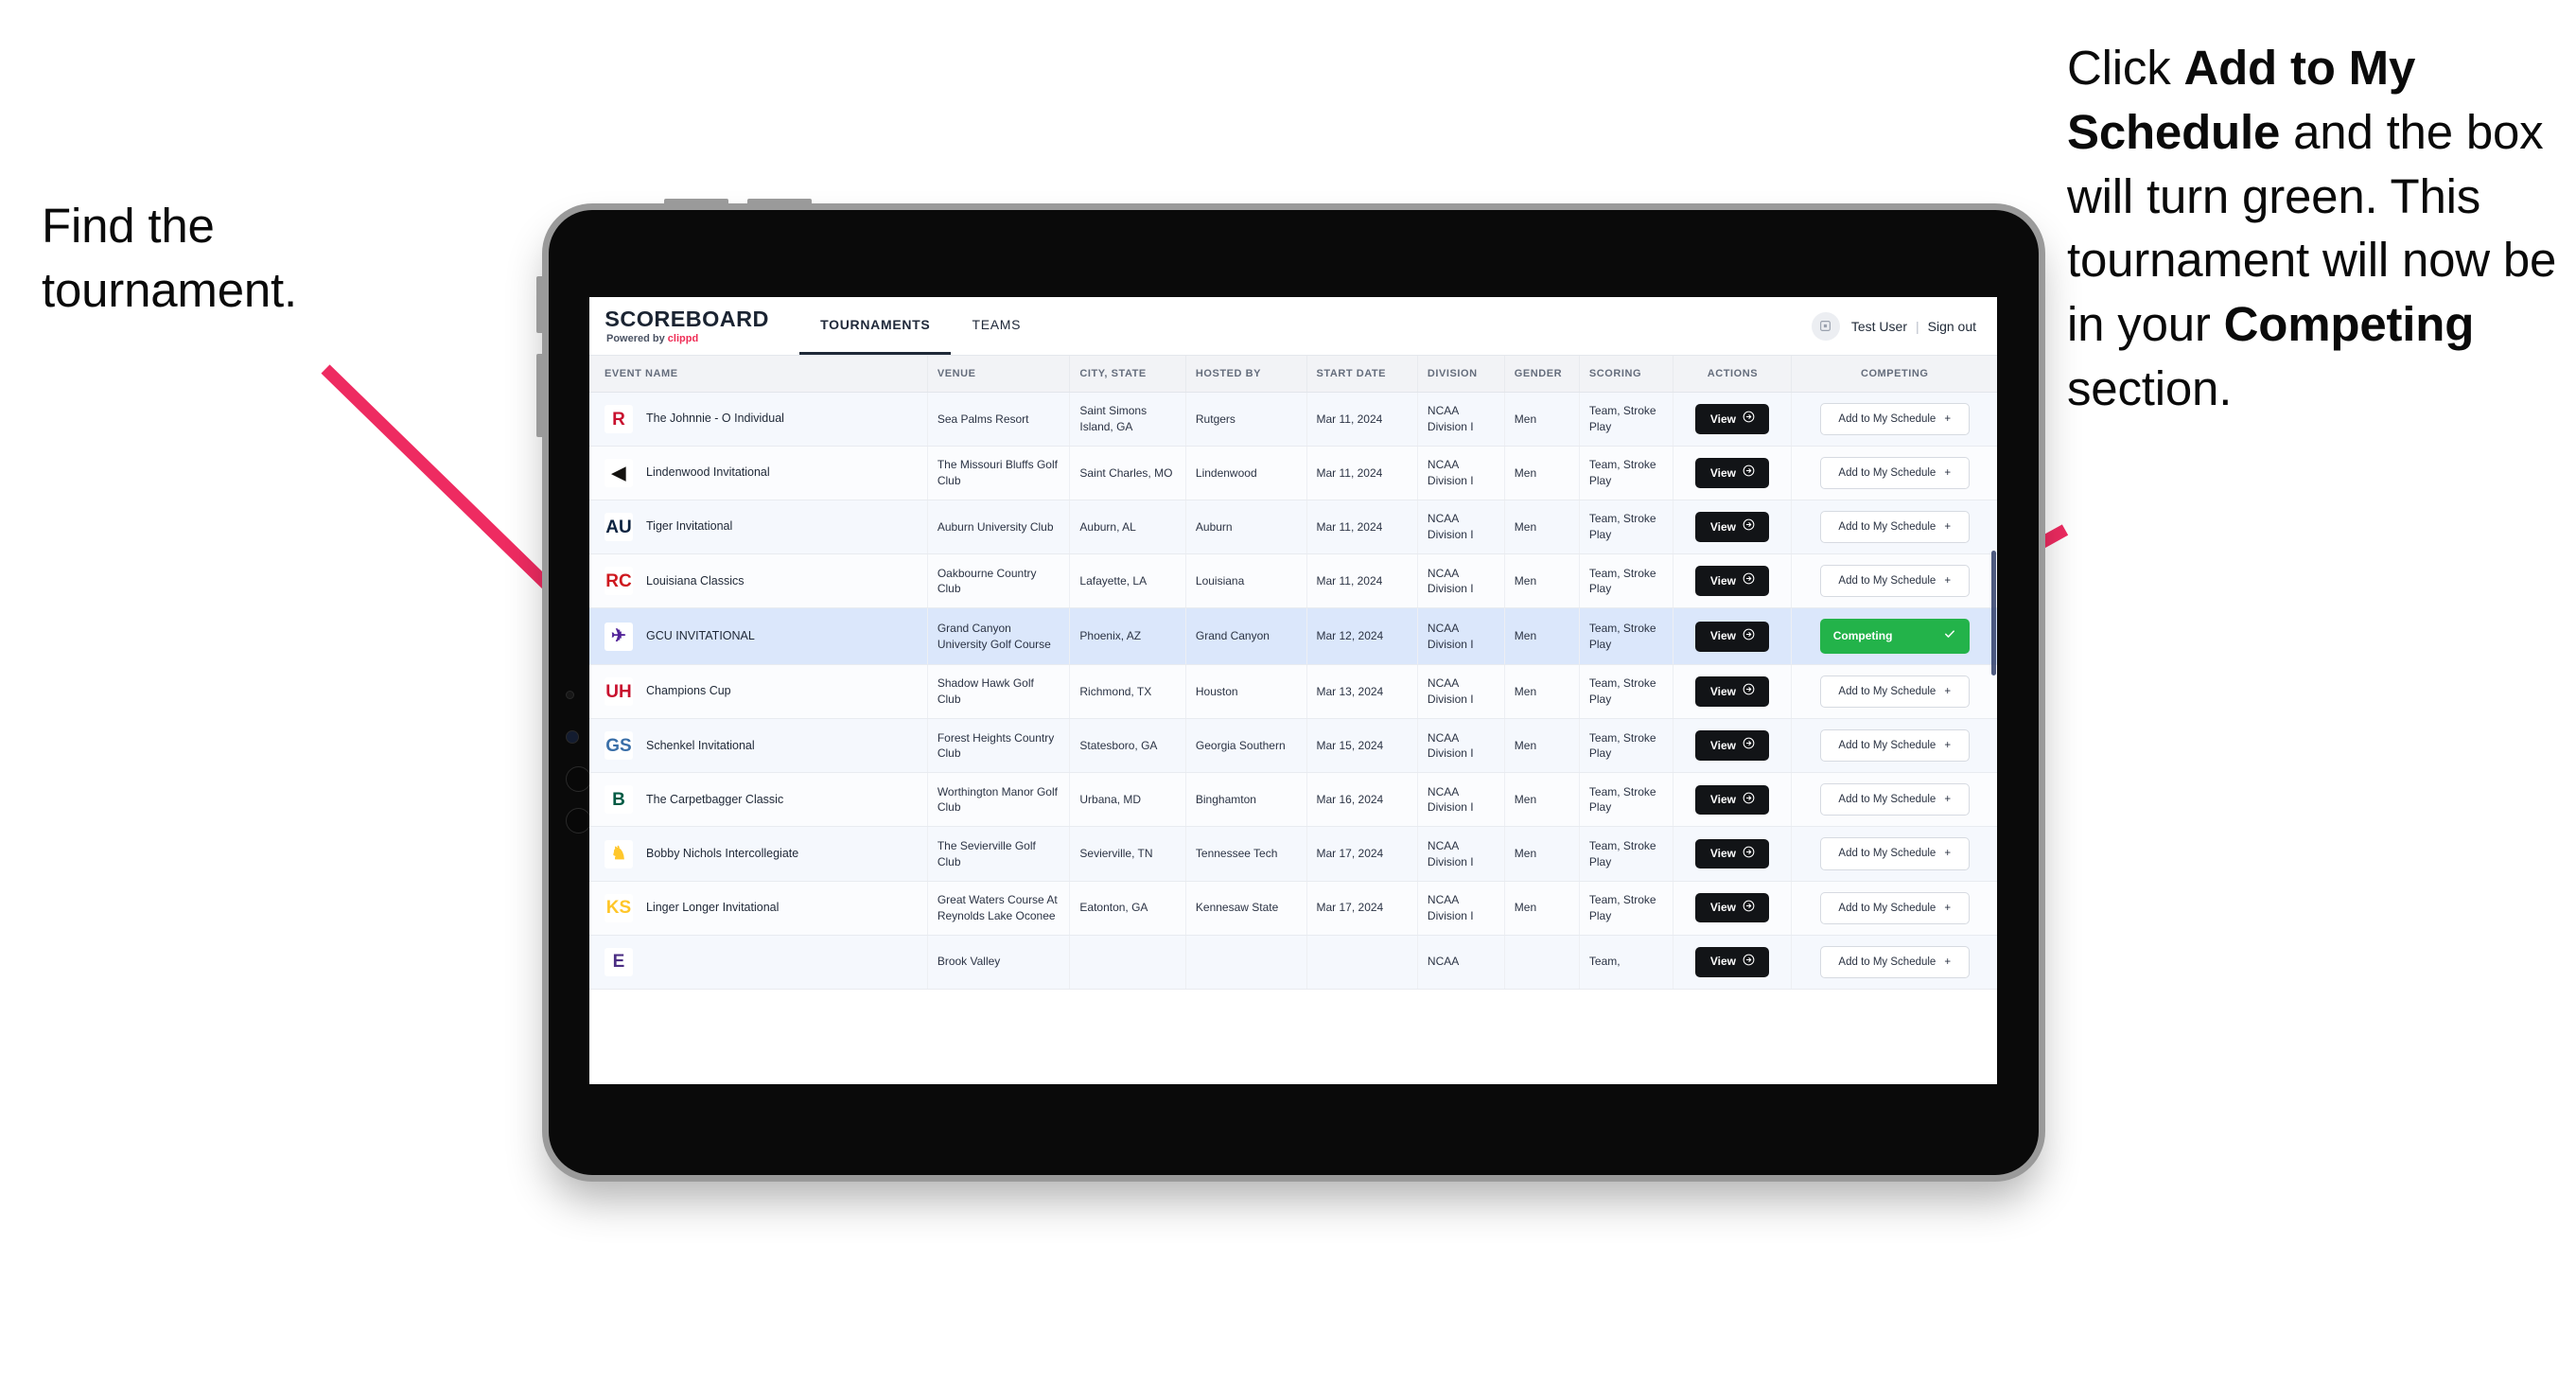 The image size is (2576, 1386). What do you see at coordinates (876, 326) in the screenshot?
I see `tab-tournaments: TOURNAMENTS` at bounding box center [876, 326].